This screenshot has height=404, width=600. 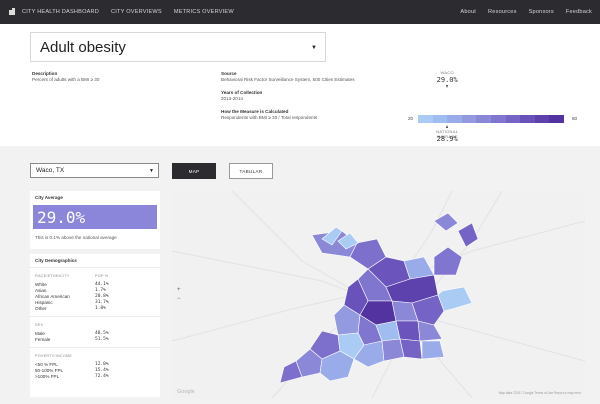 I want to click on sex-section: SEX Male 48.5% Female 51.5%, so click(x=95, y=330).